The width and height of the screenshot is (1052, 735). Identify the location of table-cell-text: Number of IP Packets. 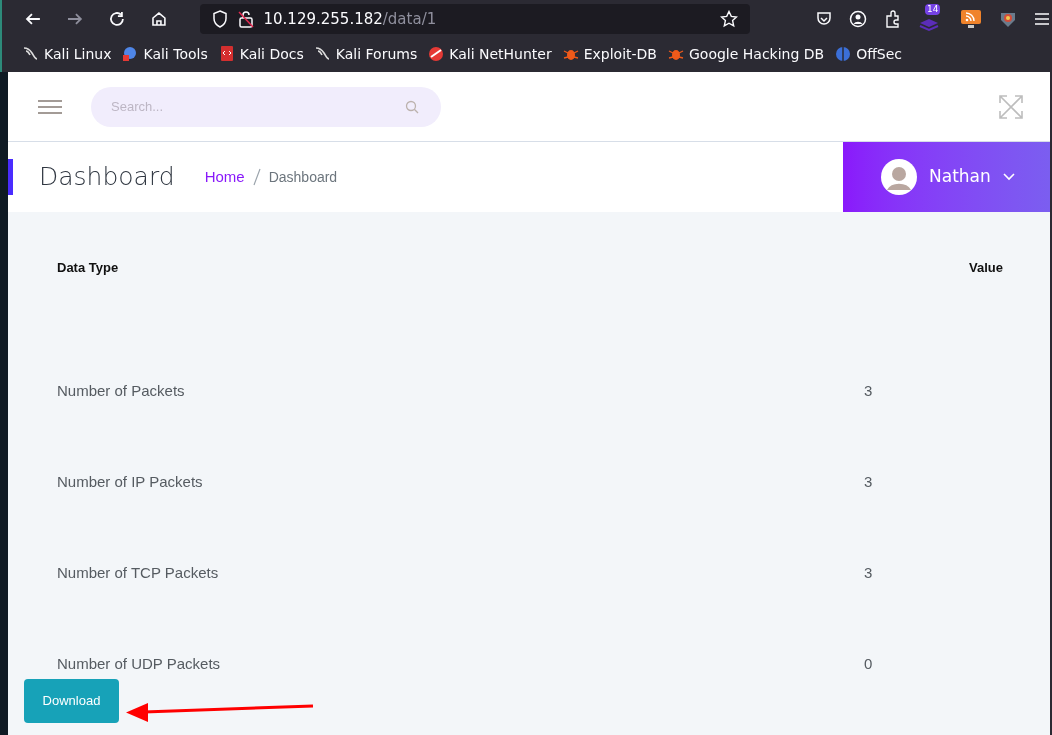
(130, 482).